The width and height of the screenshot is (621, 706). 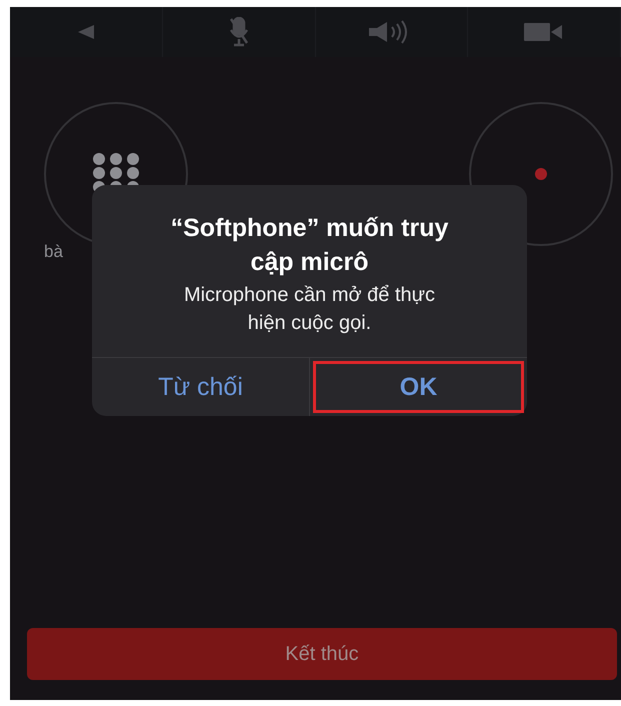 What do you see at coordinates (418, 387) in the screenshot?
I see `dialog-button: OK` at bounding box center [418, 387].